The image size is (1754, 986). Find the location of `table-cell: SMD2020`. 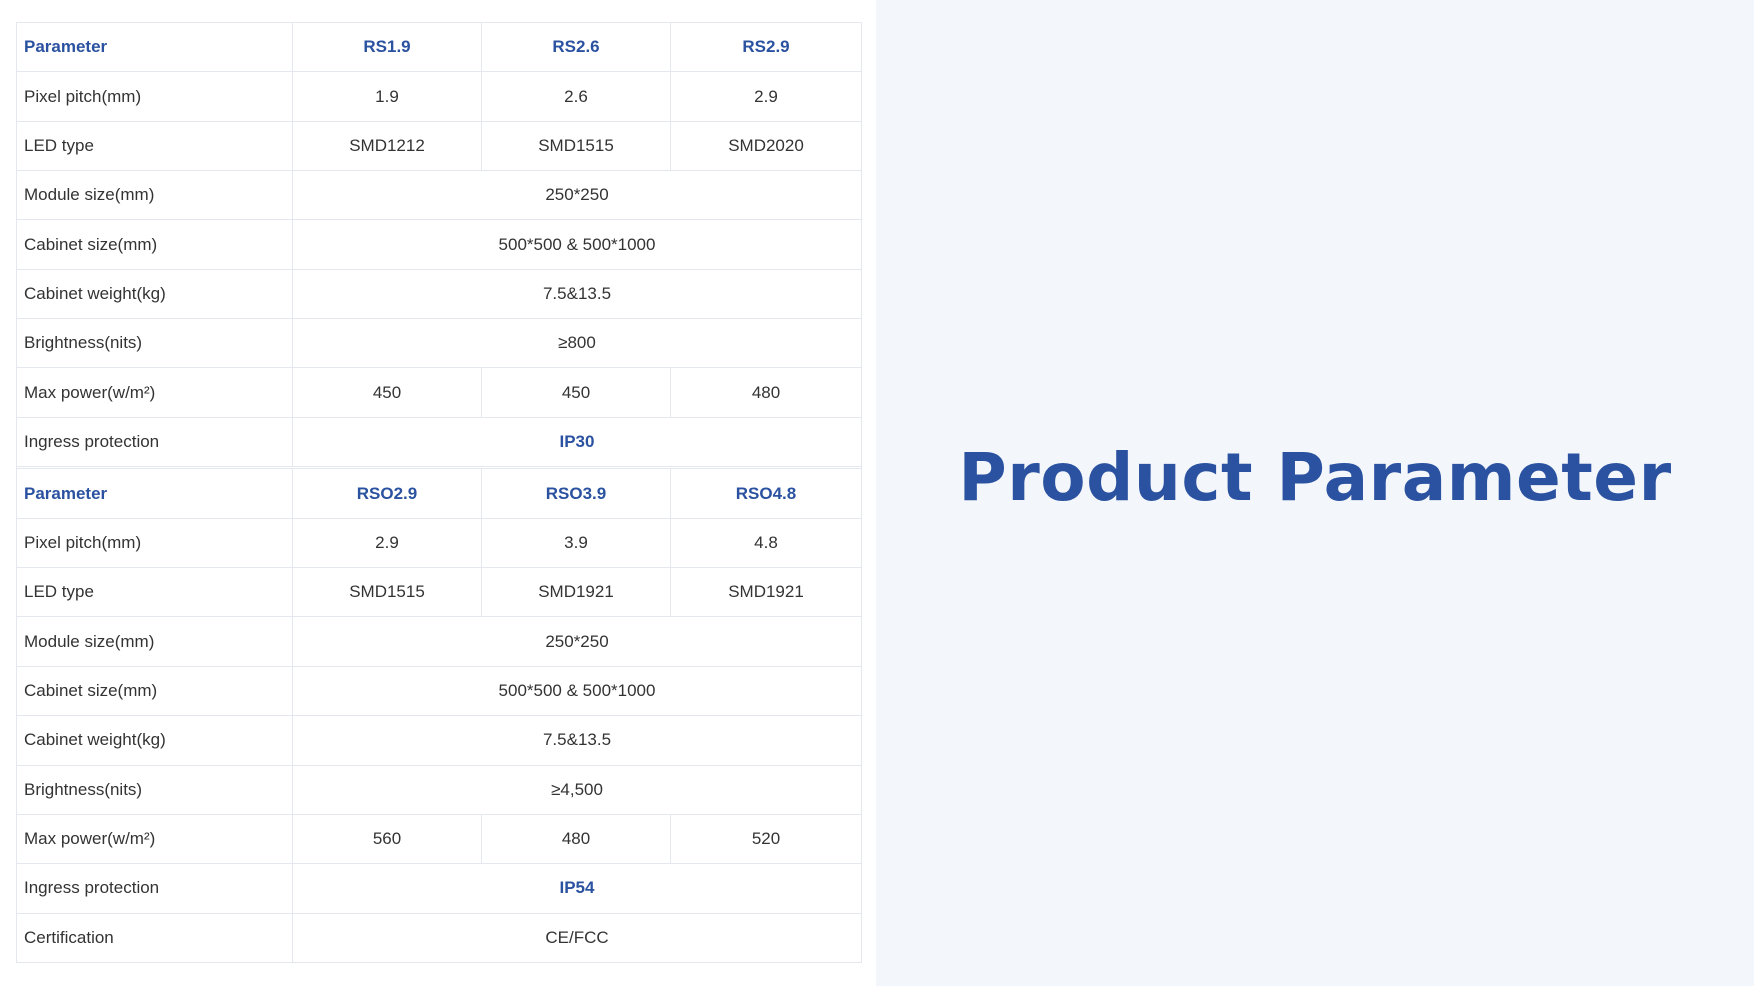

table-cell: SMD2020 is located at coordinates (766, 146).